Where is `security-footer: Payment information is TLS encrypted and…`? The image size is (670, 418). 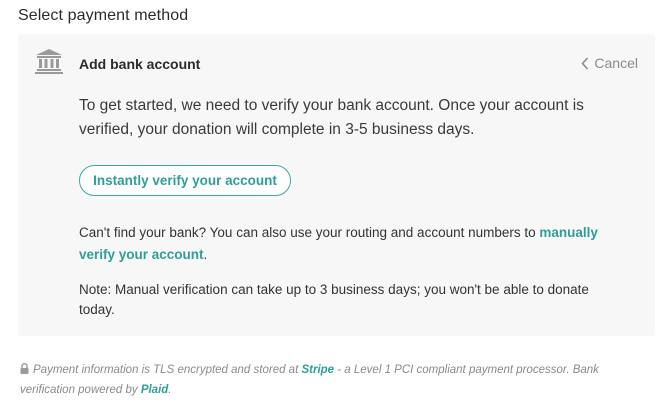 security-footer: Payment information is TLS encrypted and… is located at coordinates (320, 380).